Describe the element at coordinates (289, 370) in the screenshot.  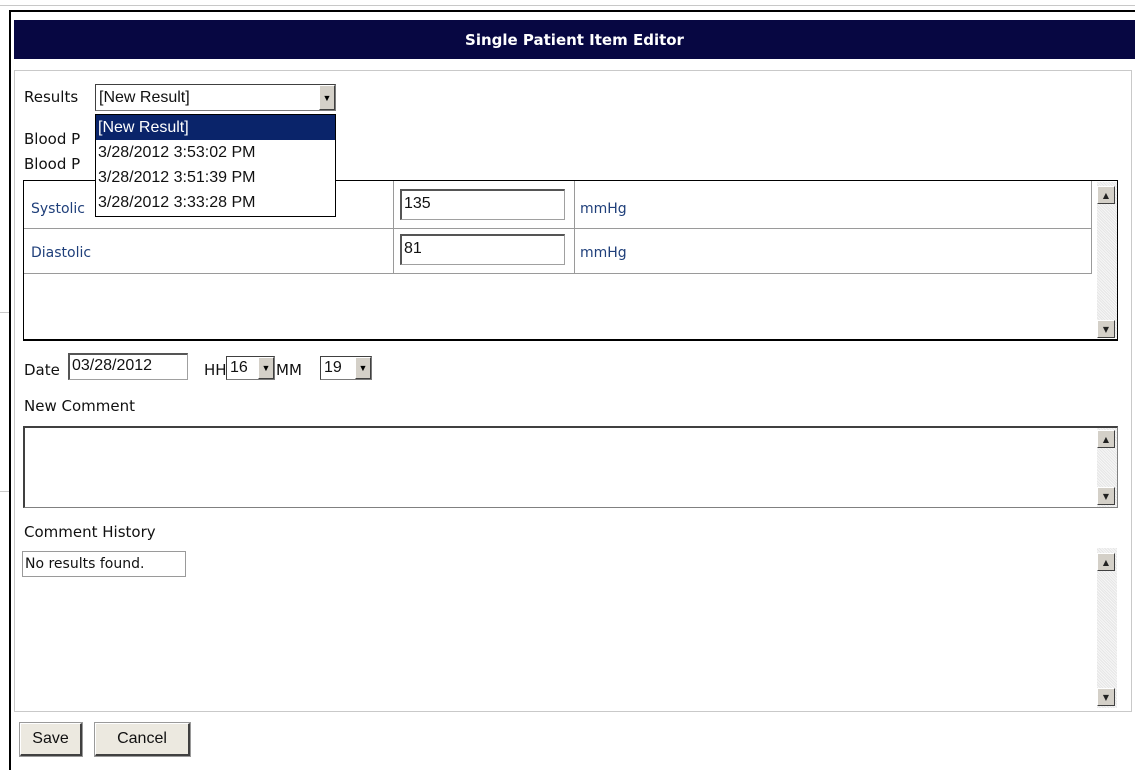
I see `minute-label: MM` at that location.